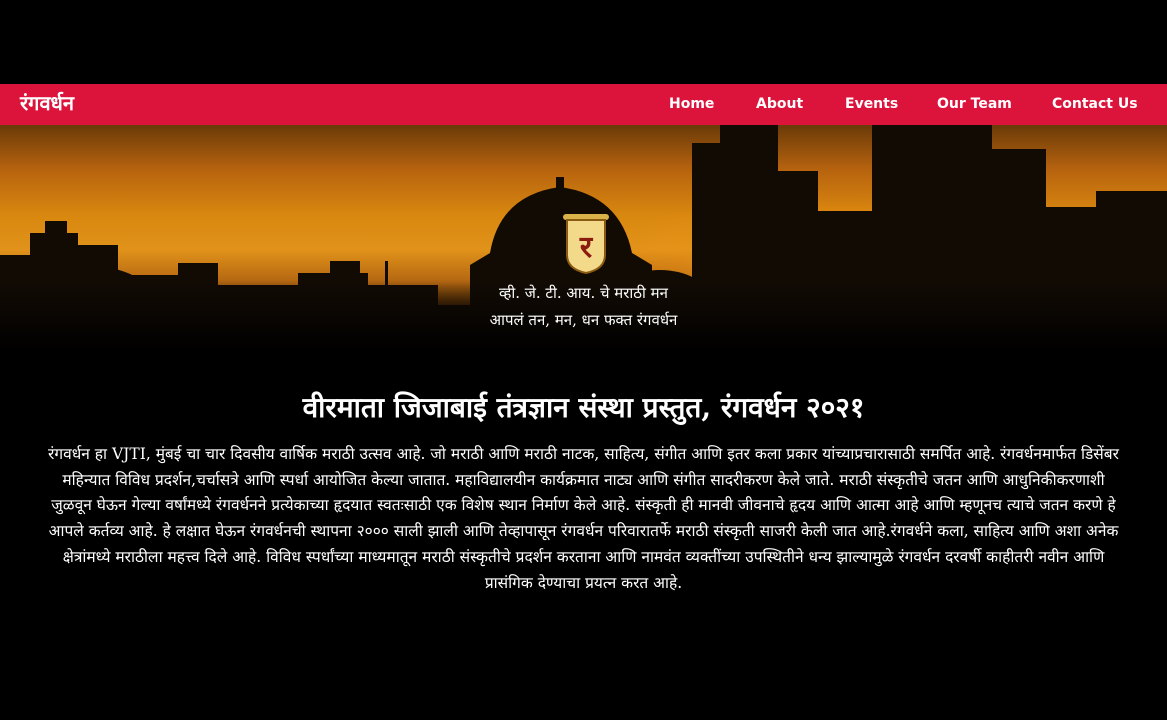 The image size is (1167, 720). I want to click on top-spacer, so click(583, 42).